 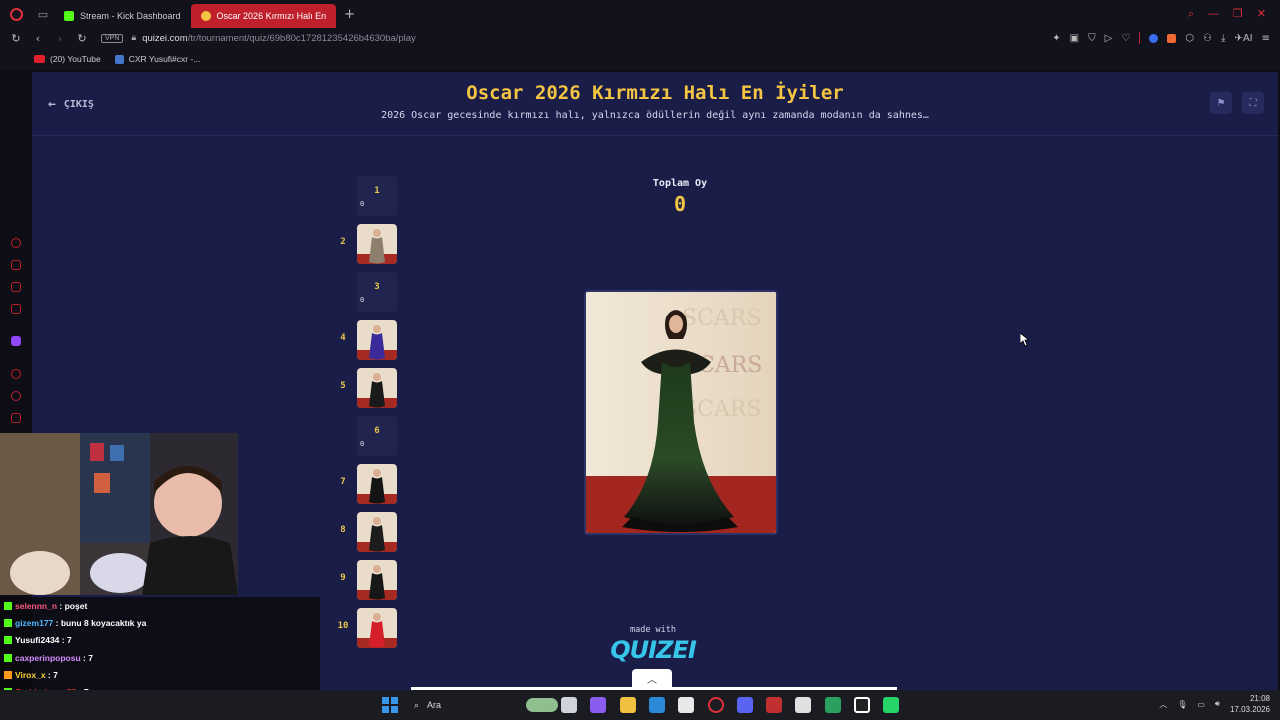 What do you see at coordinates (1238, 14) in the screenshot?
I see `maximize-icon: ❐` at bounding box center [1238, 14].